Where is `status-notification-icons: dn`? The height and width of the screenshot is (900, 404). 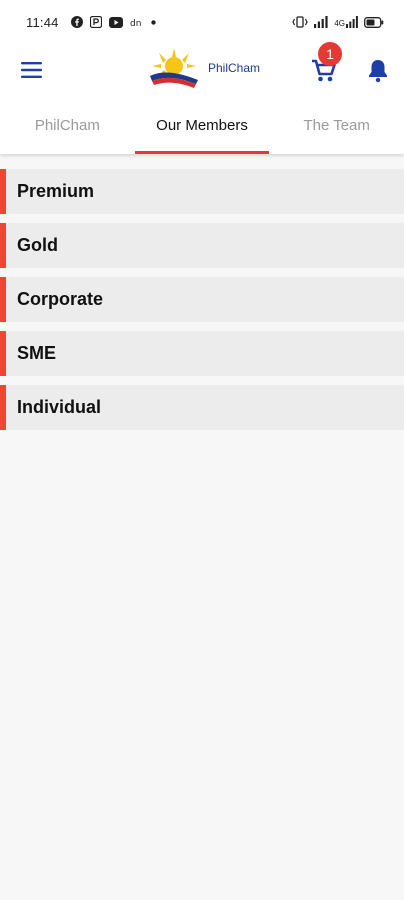
status-notification-icons: dn is located at coordinates (113, 22).